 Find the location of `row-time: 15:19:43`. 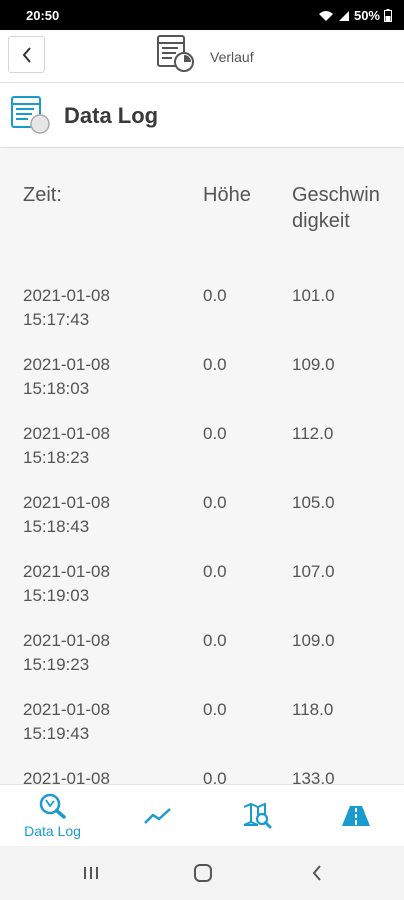

row-time: 15:19:43 is located at coordinates (56, 733).